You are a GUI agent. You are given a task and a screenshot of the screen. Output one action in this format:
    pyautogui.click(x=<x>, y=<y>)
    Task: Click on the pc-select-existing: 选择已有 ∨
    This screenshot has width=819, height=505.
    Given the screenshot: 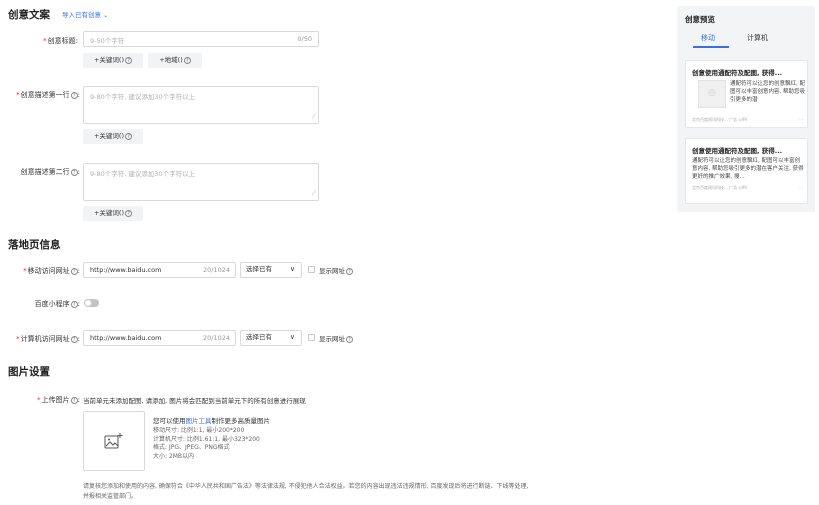 What is the action you would take?
    pyautogui.click(x=271, y=338)
    